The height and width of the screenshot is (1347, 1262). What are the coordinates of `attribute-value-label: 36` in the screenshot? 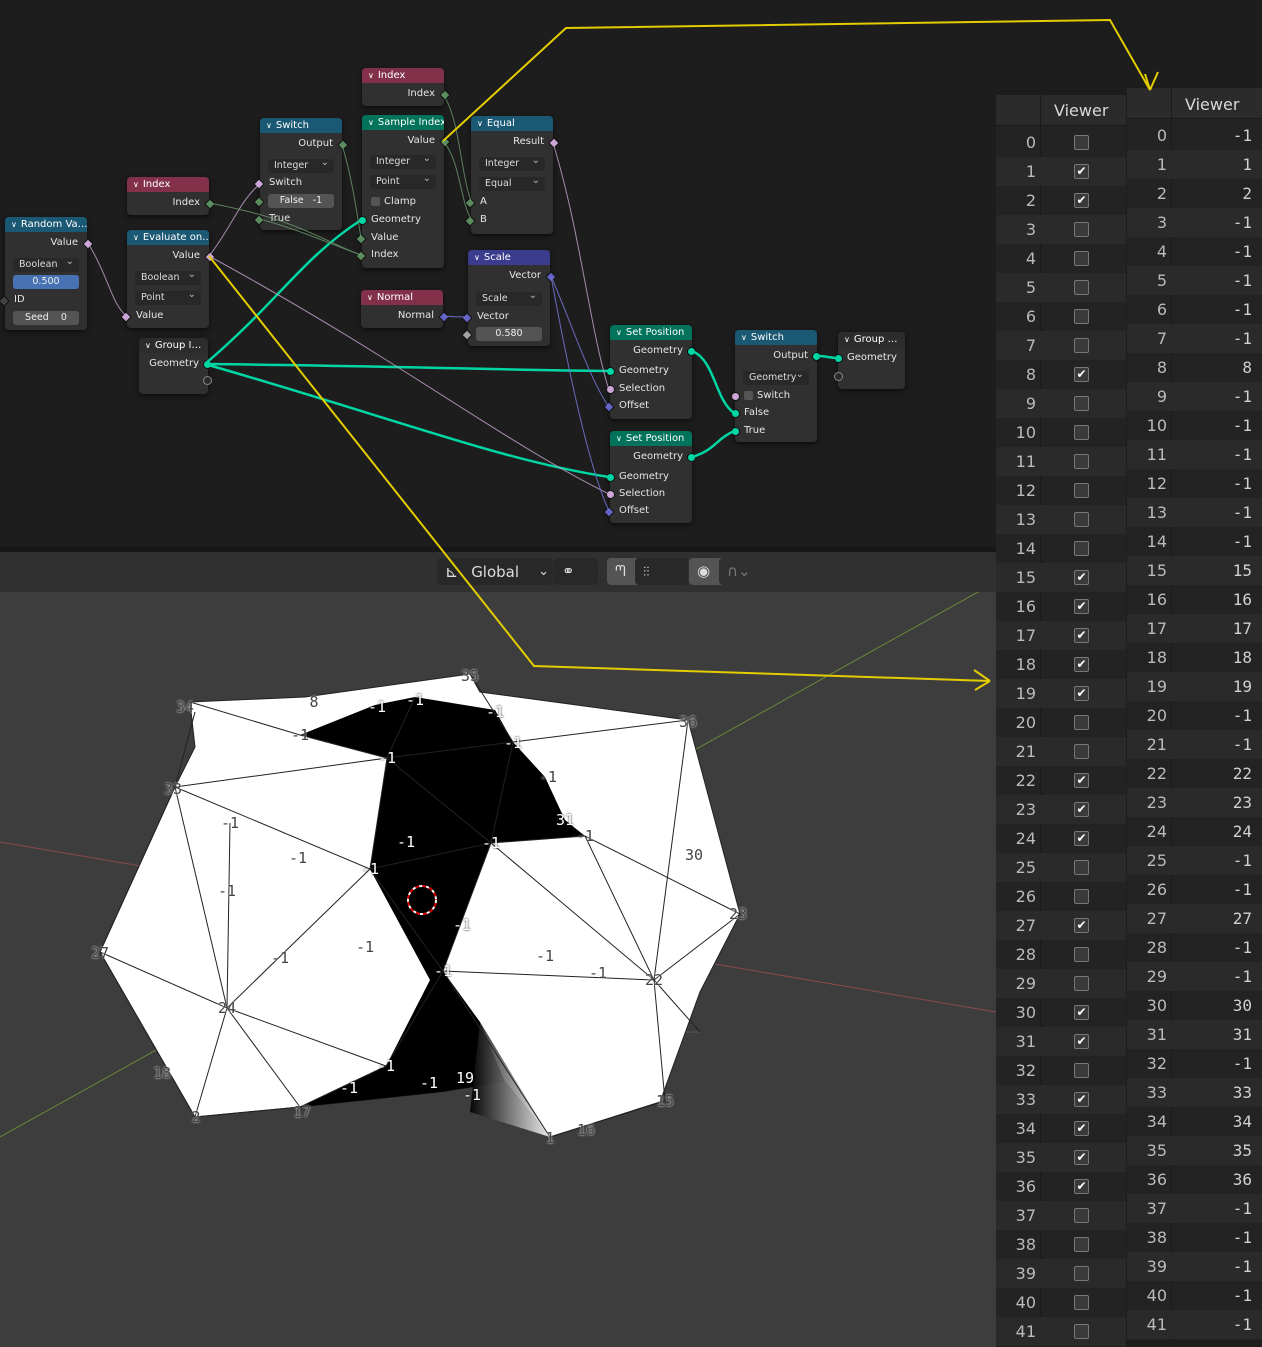 It's located at (688, 722).